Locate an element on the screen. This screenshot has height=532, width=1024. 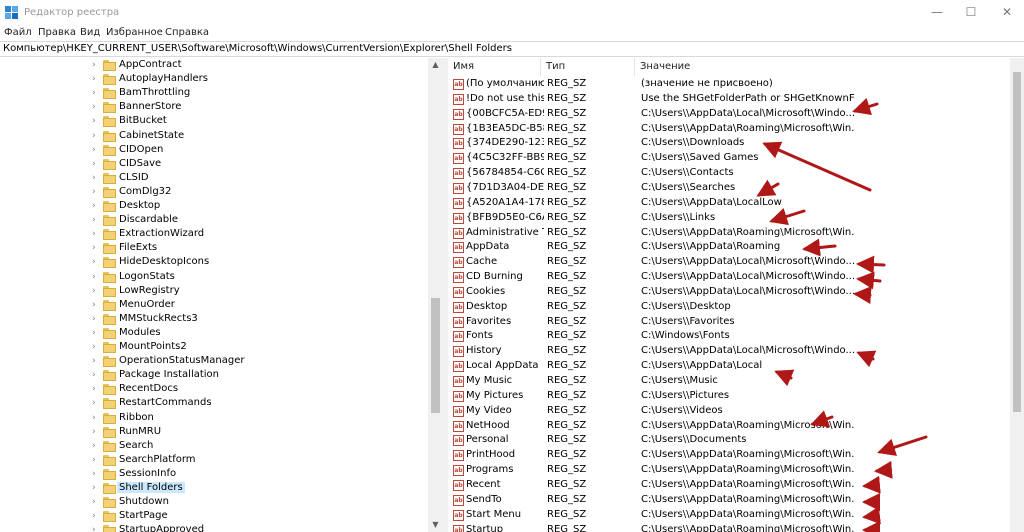
tree-item: › Search is located at coordinates (214, 447).